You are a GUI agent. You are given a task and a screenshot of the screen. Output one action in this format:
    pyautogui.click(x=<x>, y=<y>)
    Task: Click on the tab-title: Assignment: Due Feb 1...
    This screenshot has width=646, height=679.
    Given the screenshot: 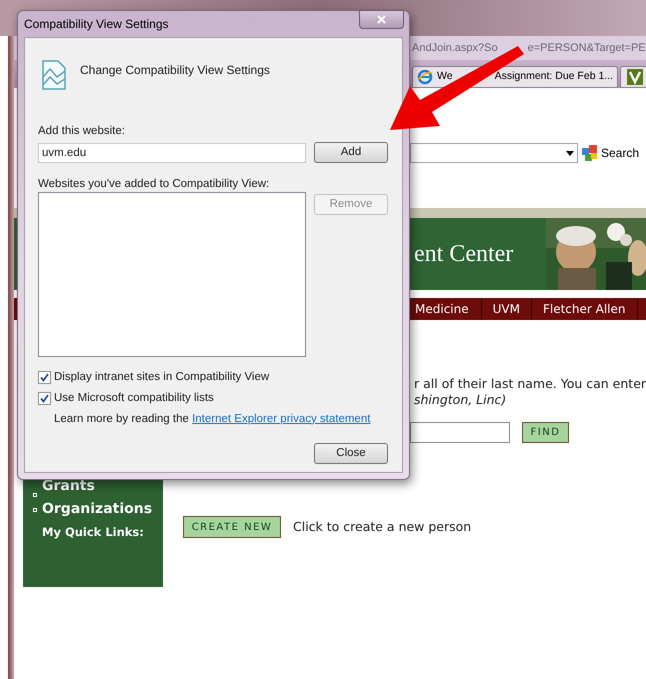 What is the action you would take?
    pyautogui.click(x=554, y=76)
    